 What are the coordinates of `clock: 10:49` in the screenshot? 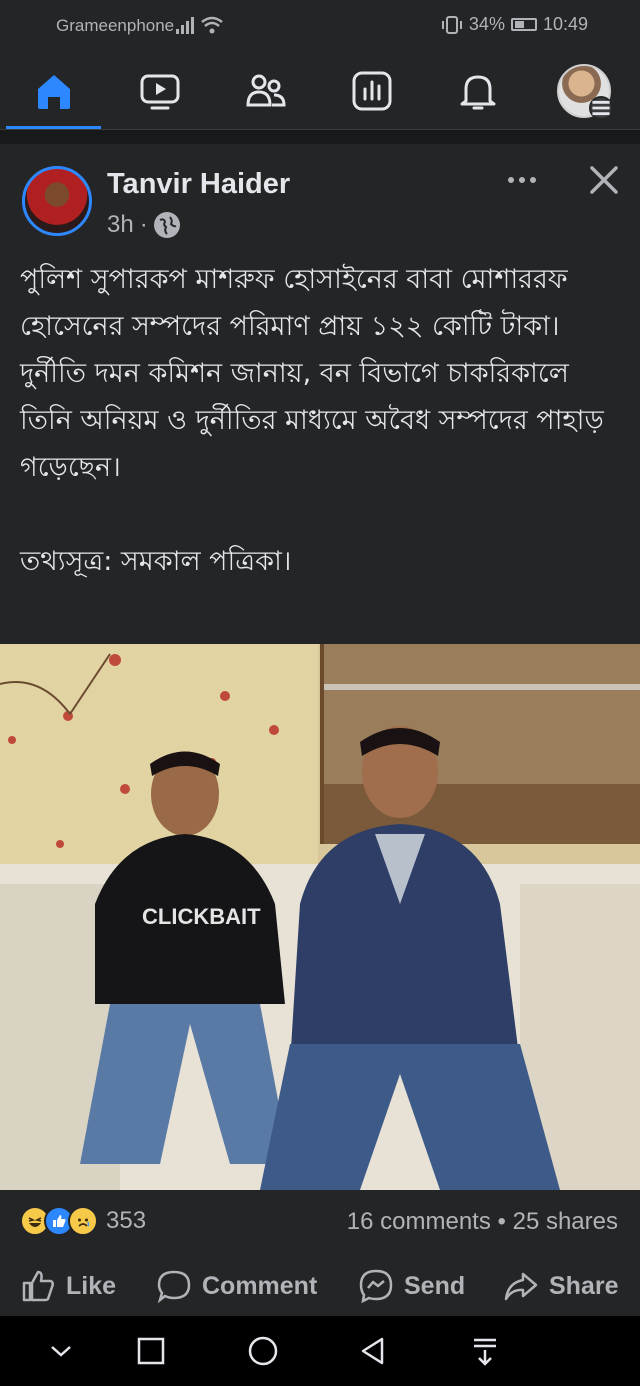 It's located at (565, 24).